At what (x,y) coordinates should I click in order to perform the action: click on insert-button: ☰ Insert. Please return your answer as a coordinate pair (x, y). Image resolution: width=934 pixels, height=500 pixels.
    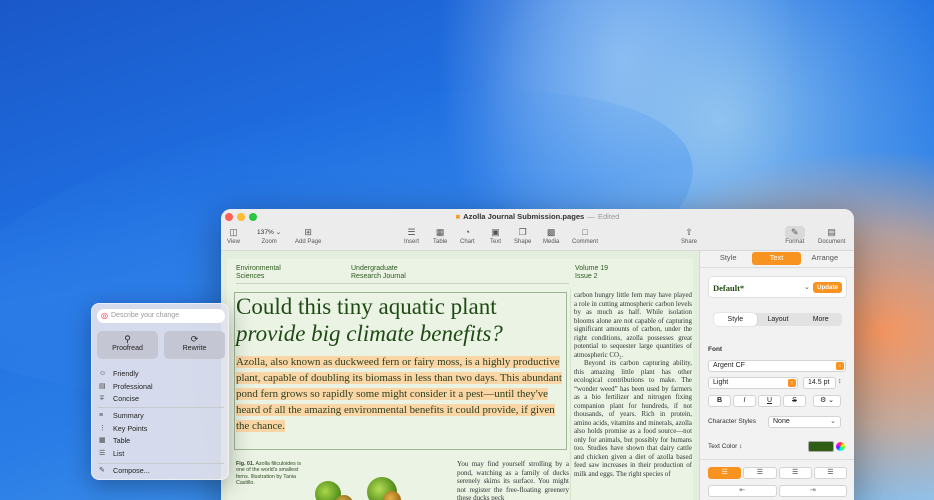
    Looking at the image, I should click on (411, 235).